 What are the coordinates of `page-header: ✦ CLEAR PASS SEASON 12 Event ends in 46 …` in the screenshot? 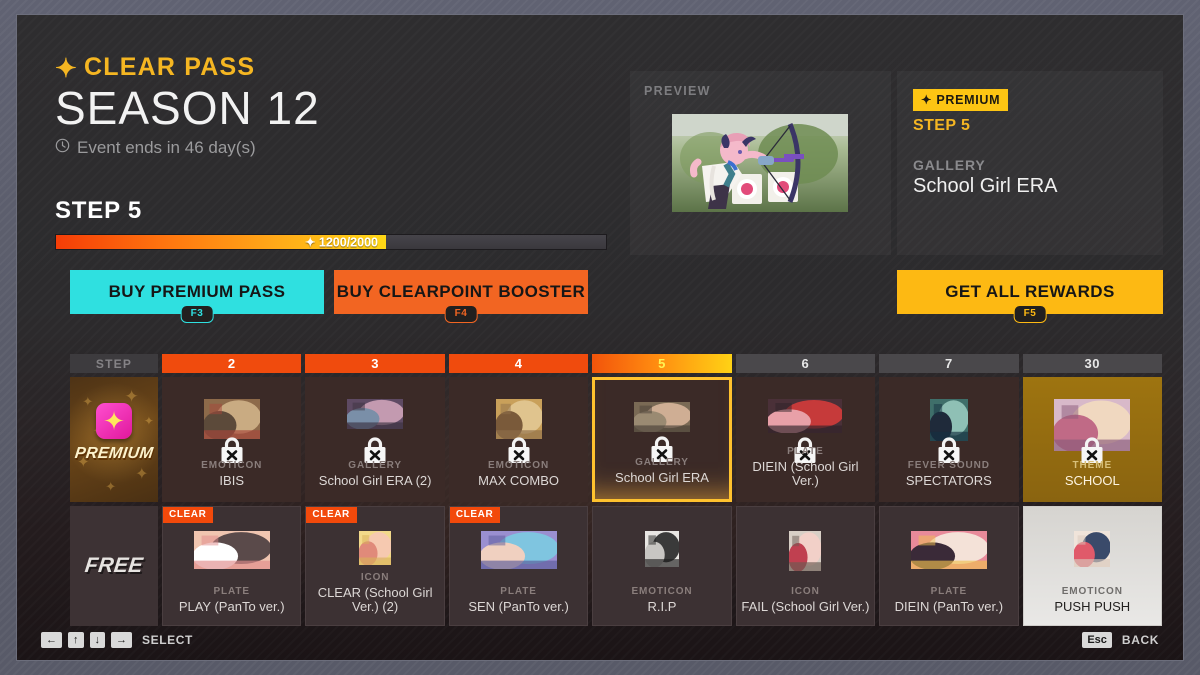 It's located at (335, 105).